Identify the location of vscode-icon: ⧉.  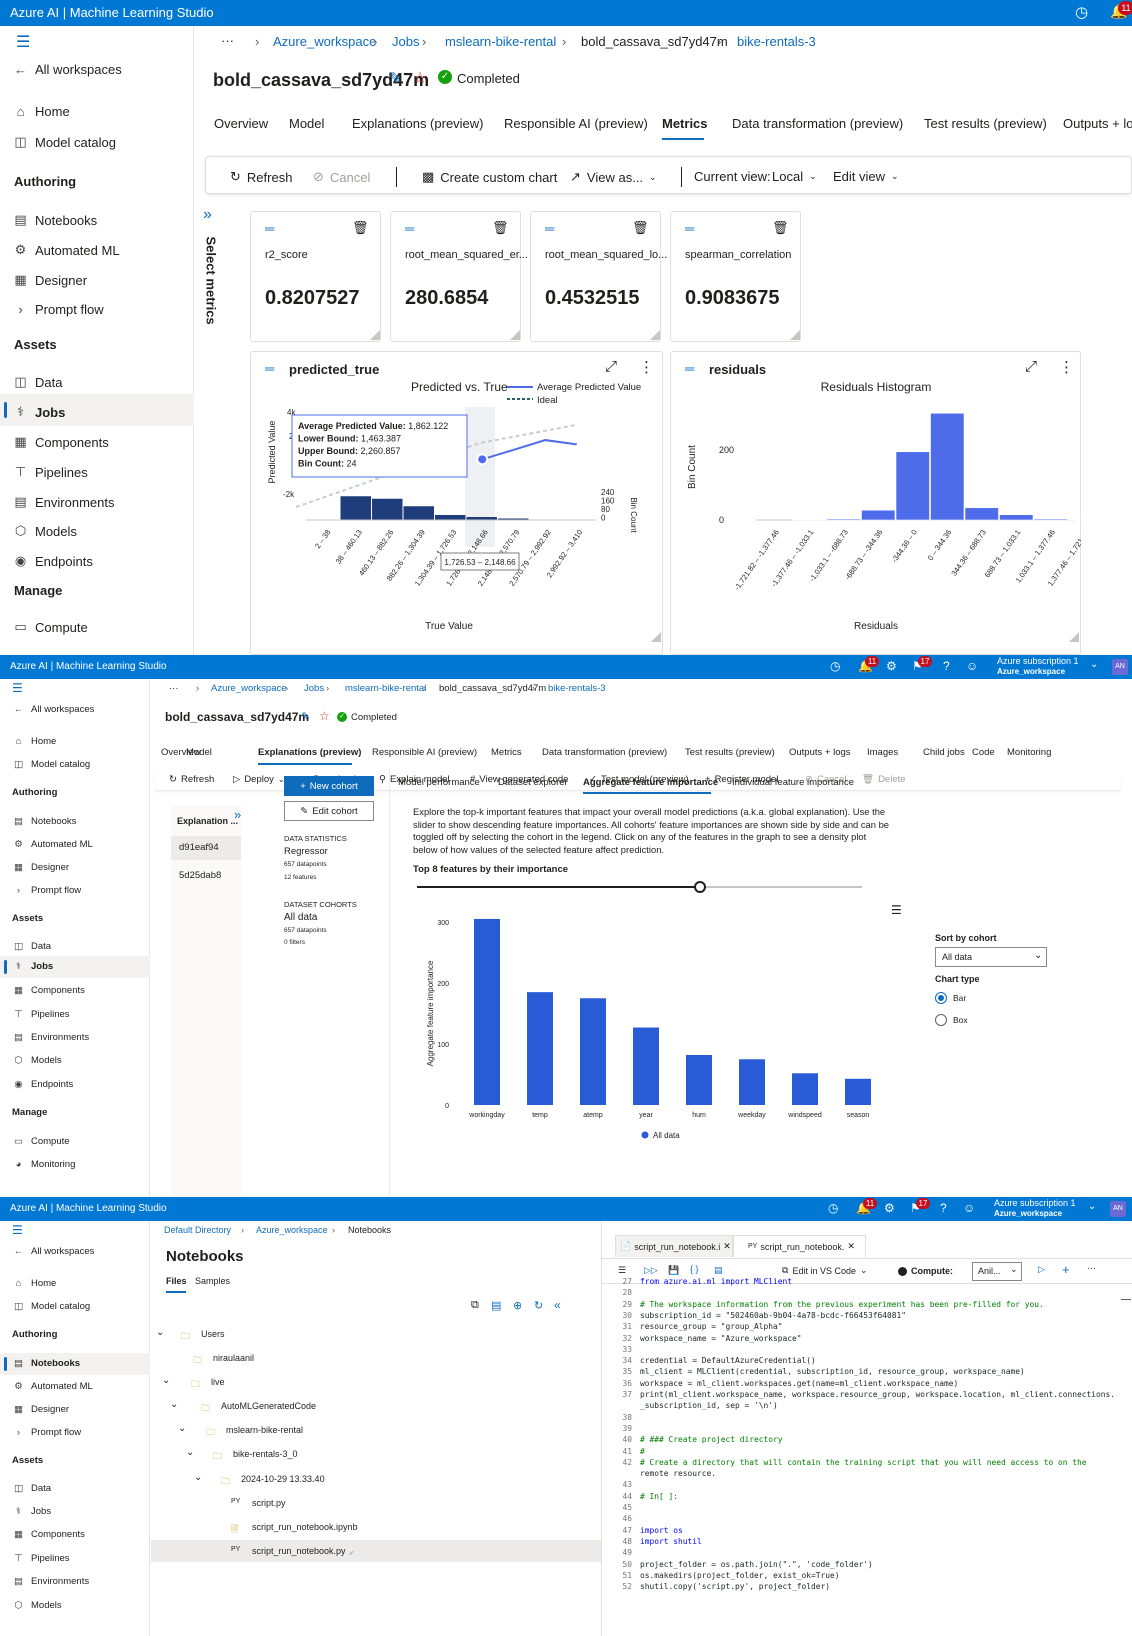
(475, 1305).